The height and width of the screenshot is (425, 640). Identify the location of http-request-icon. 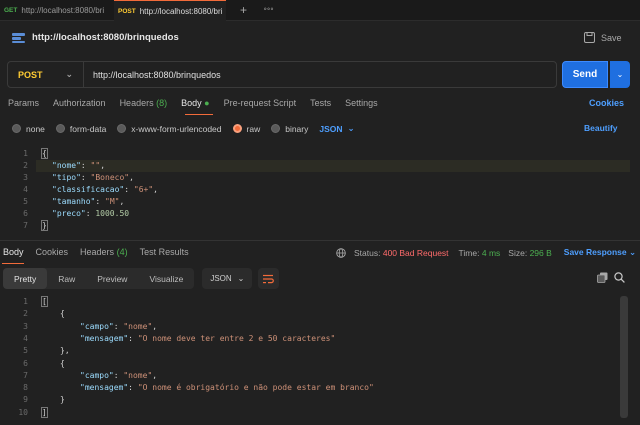
(18, 39).